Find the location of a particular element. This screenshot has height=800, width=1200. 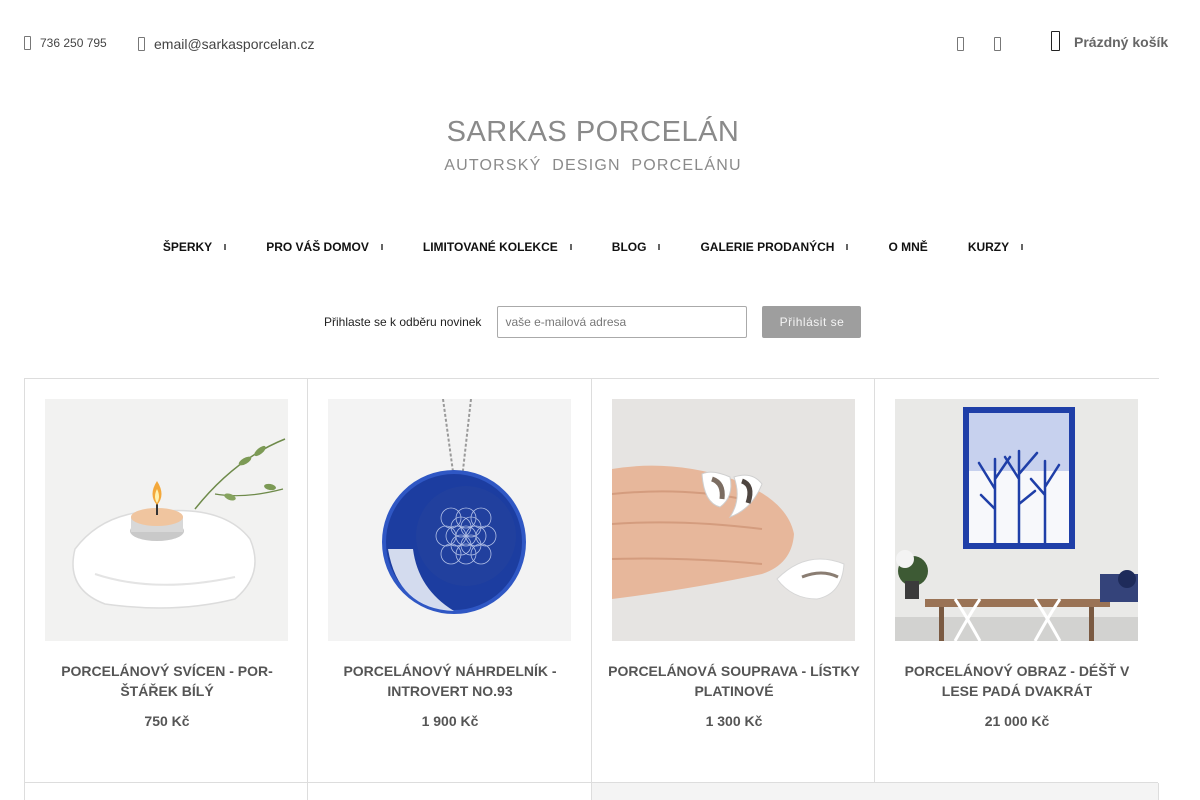

earrings-photo is located at coordinates (733, 520).